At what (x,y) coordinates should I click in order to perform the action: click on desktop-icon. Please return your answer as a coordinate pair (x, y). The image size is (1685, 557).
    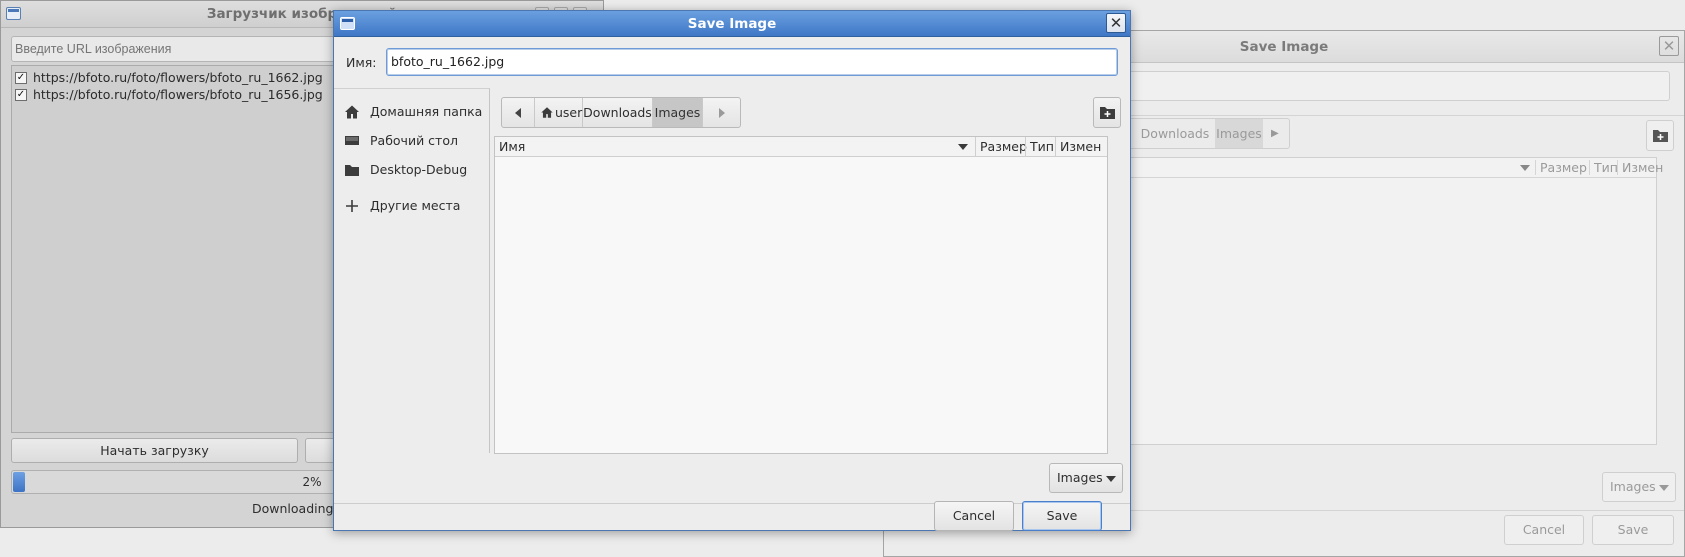
    Looking at the image, I should click on (352, 140).